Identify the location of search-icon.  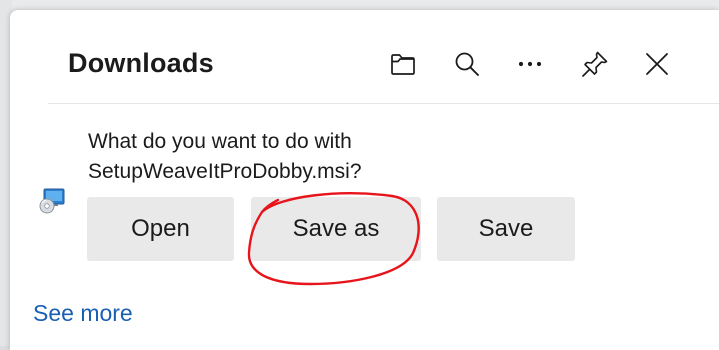
(467, 64).